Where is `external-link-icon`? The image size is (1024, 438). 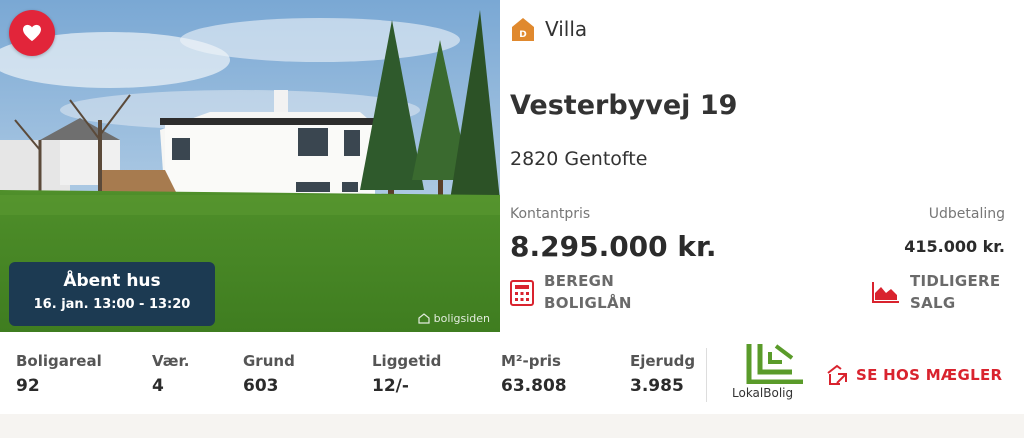
external-link-icon is located at coordinates (837, 374).